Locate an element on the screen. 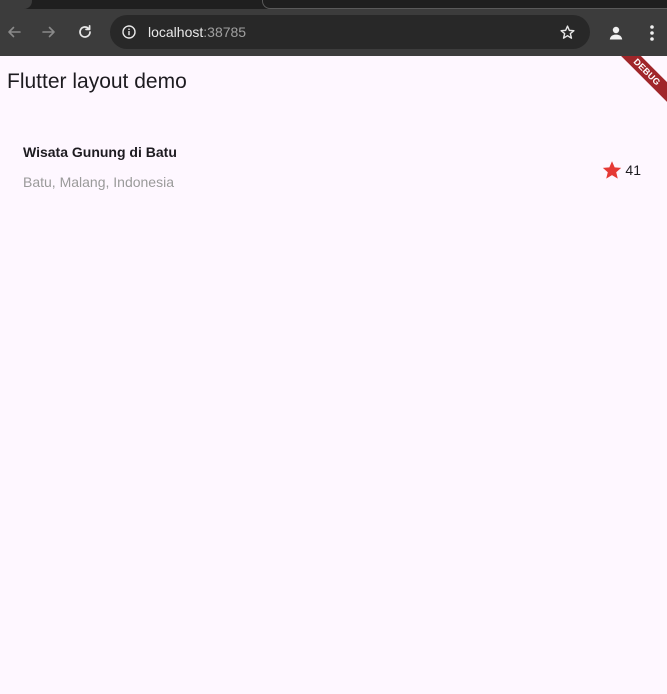 The width and height of the screenshot is (667, 694). bookmark-button is located at coordinates (567, 32).